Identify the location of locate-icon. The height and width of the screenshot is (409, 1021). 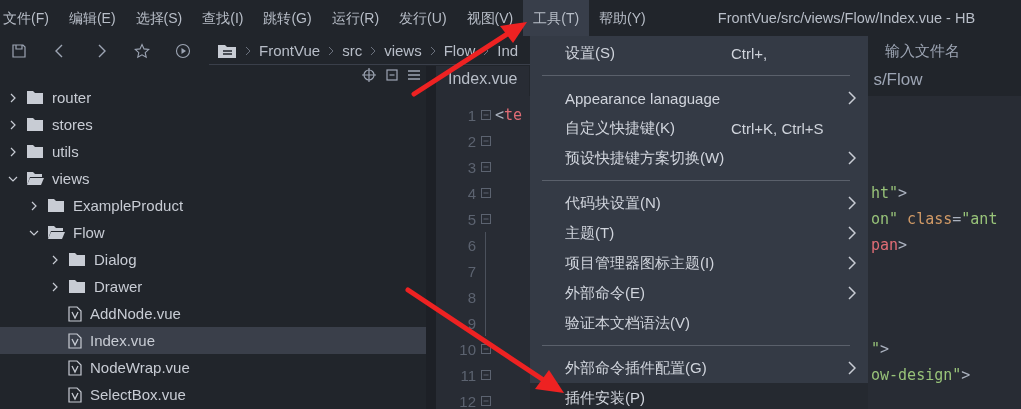
(369, 75).